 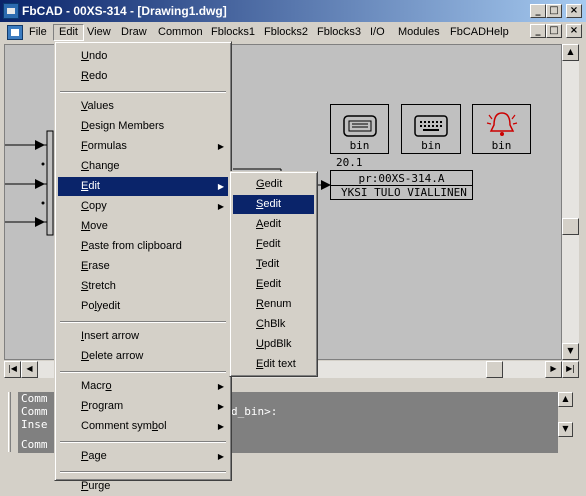 I want to click on mdi-minimize-button: _, so click(x=538, y=31).